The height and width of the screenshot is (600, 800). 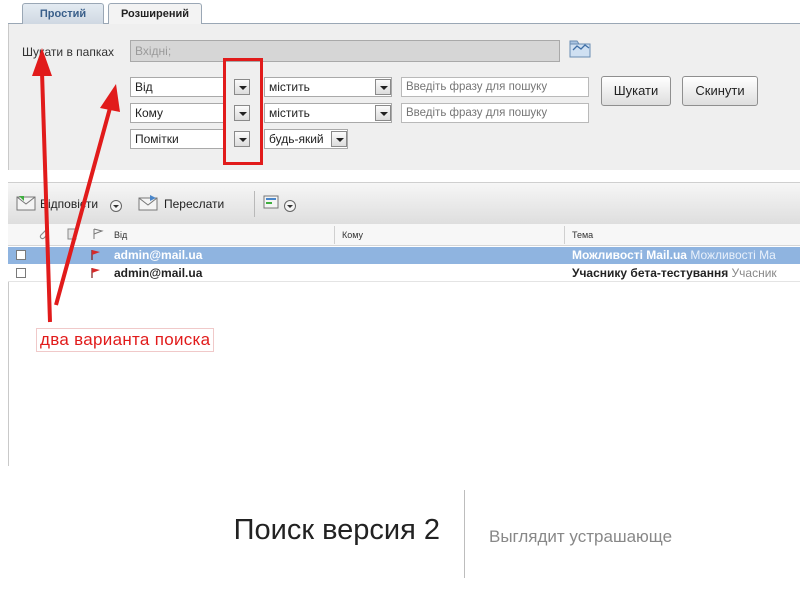 I want to click on folder-picker-icon, so click(x=581, y=49).